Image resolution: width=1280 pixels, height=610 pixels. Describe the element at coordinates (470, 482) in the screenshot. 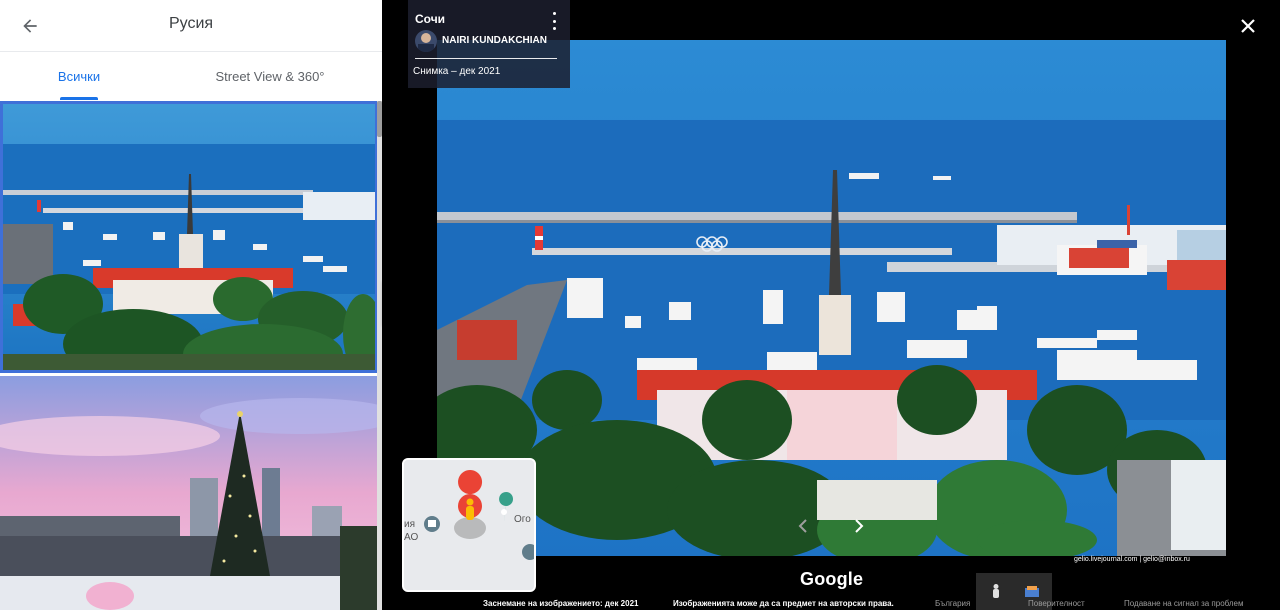

I see `location-pin-icon` at that location.